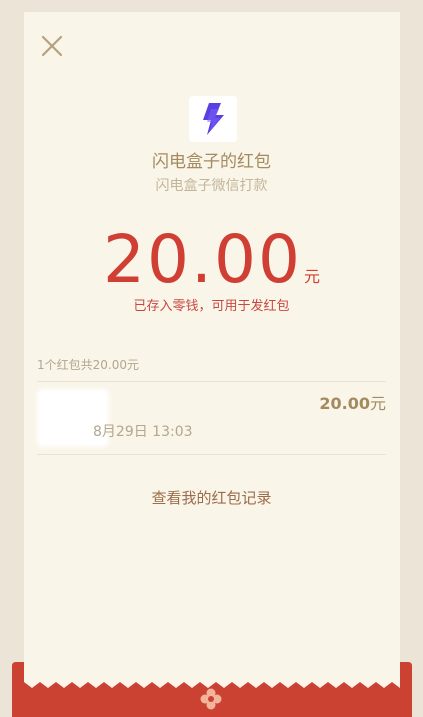 The image size is (423, 717). I want to click on sender-name: 闪电盒子的红包, so click(211, 162).